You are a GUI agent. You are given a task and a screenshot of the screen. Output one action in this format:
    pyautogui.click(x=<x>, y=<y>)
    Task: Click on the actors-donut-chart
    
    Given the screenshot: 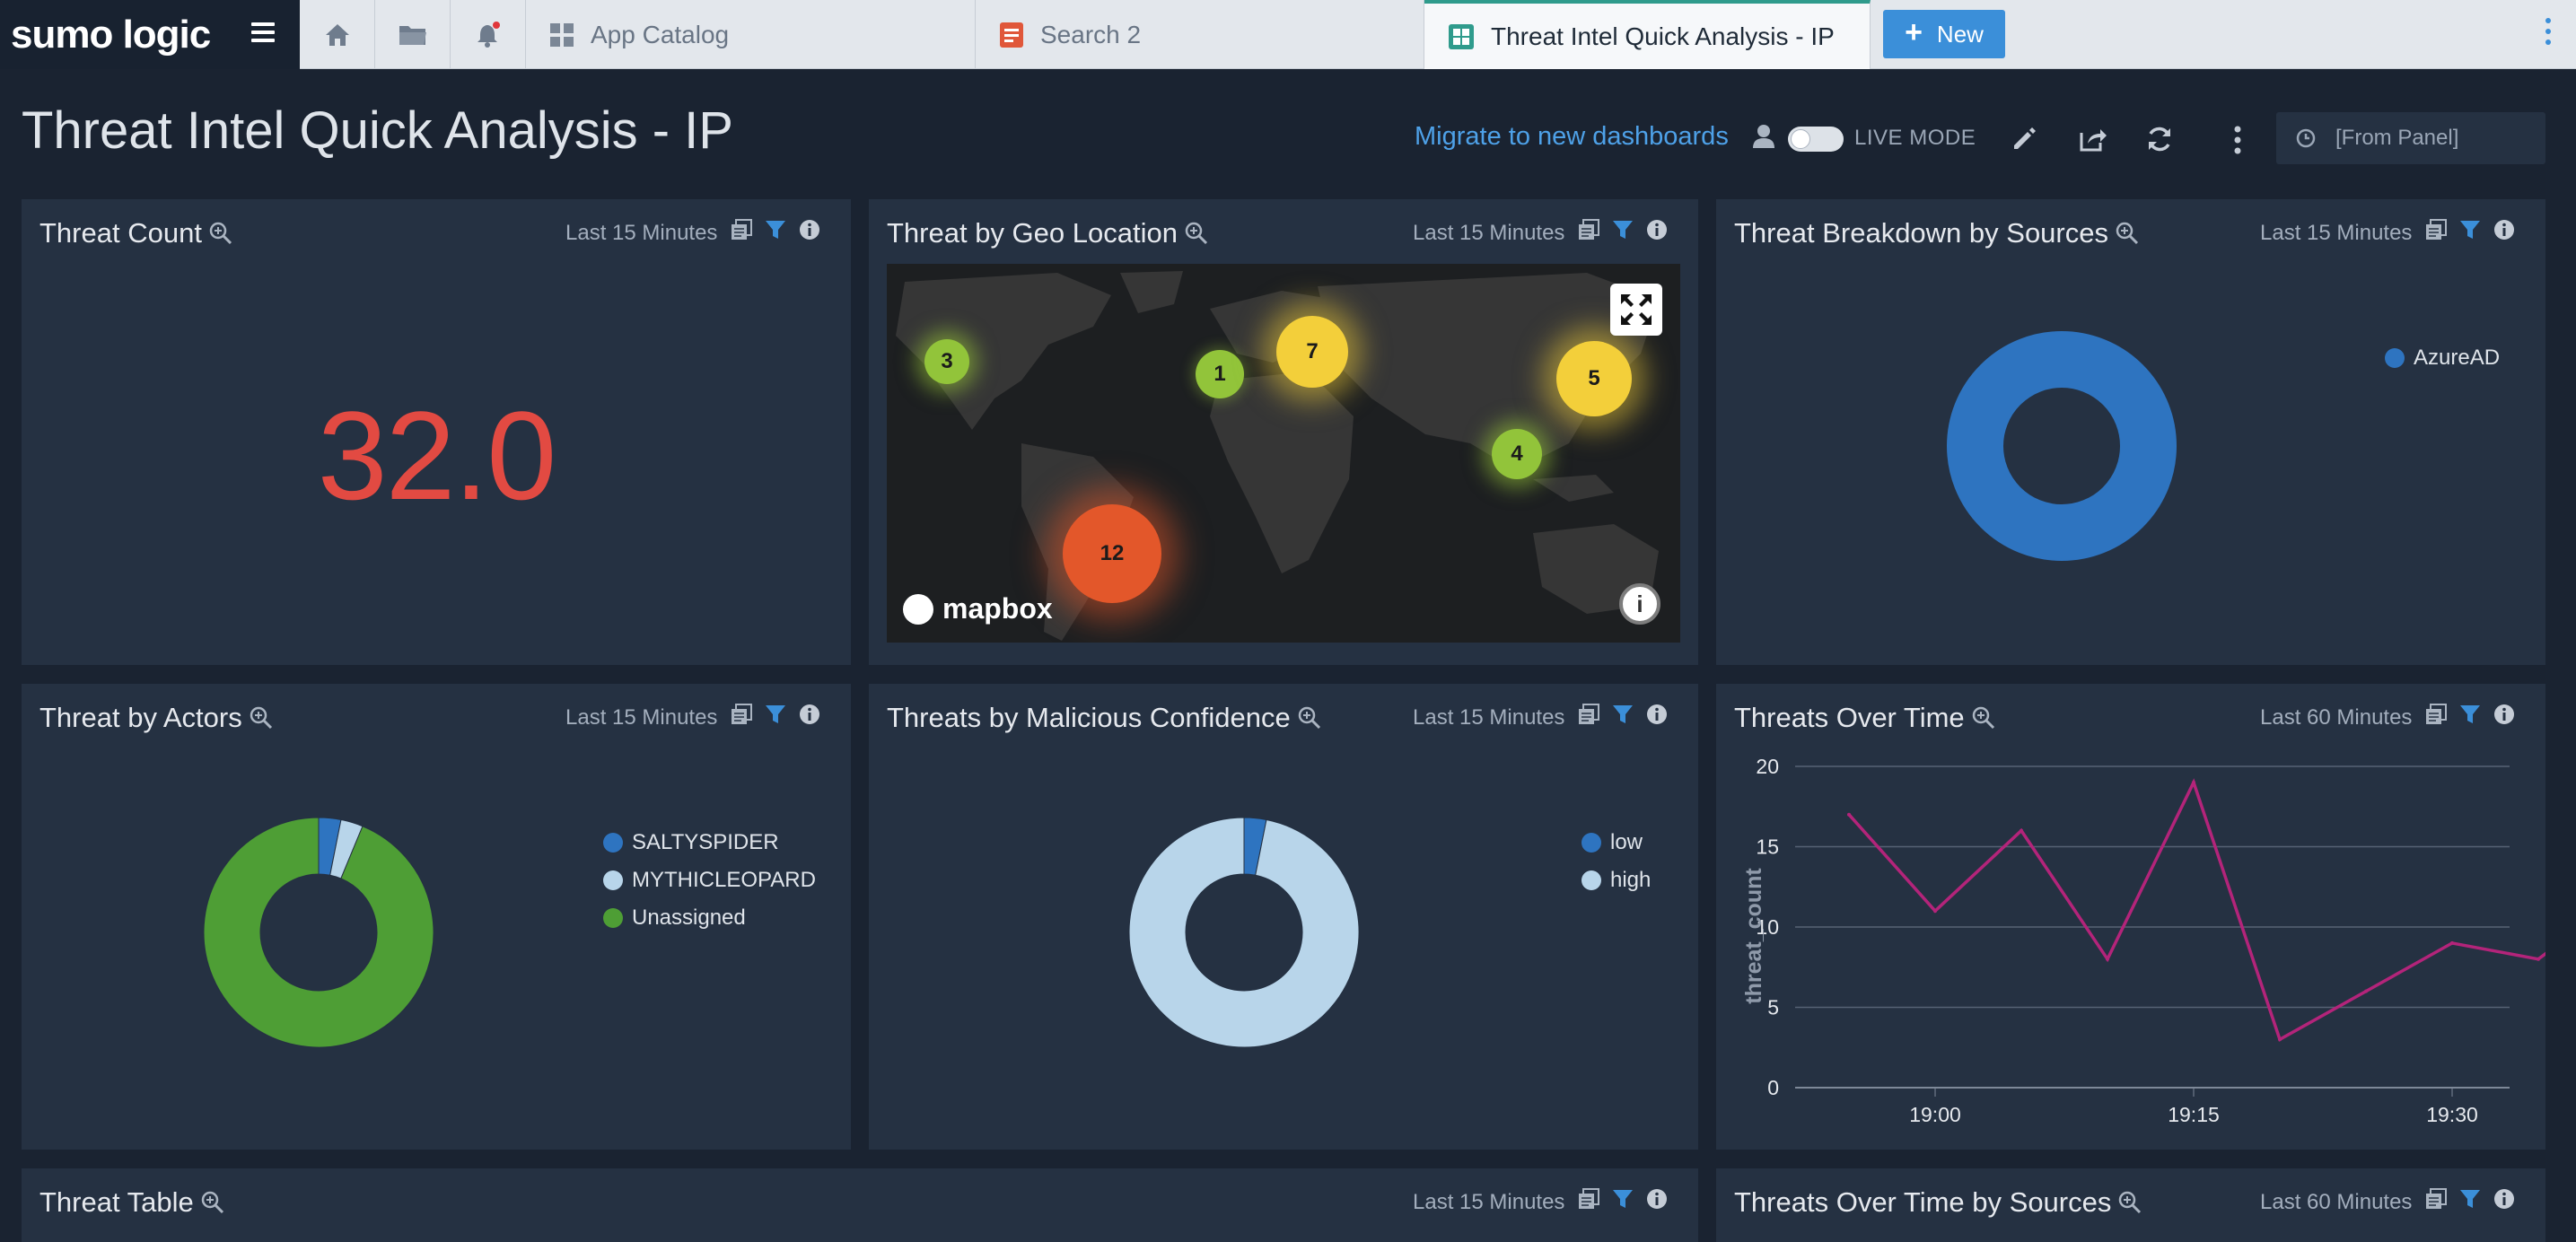 What is the action you would take?
    pyautogui.click(x=318, y=932)
    